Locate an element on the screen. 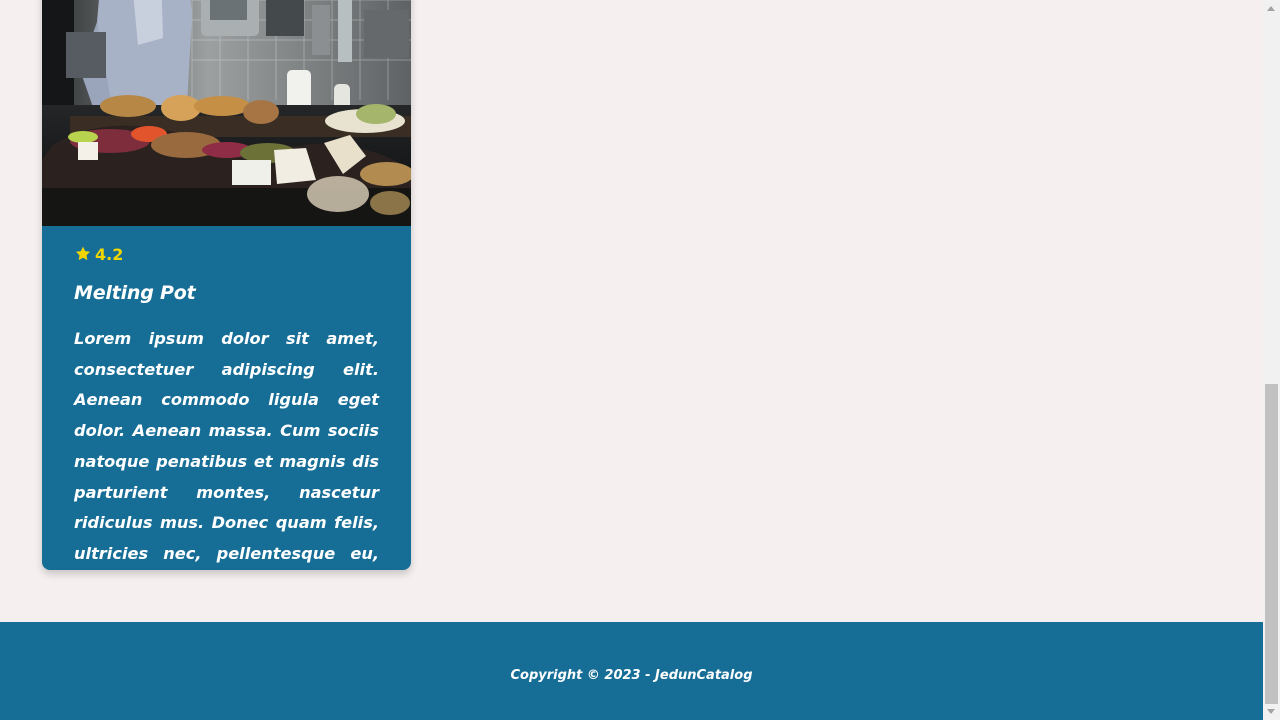 The image size is (1280, 720). scrollbar-thumb is located at coordinates (1271, 544).